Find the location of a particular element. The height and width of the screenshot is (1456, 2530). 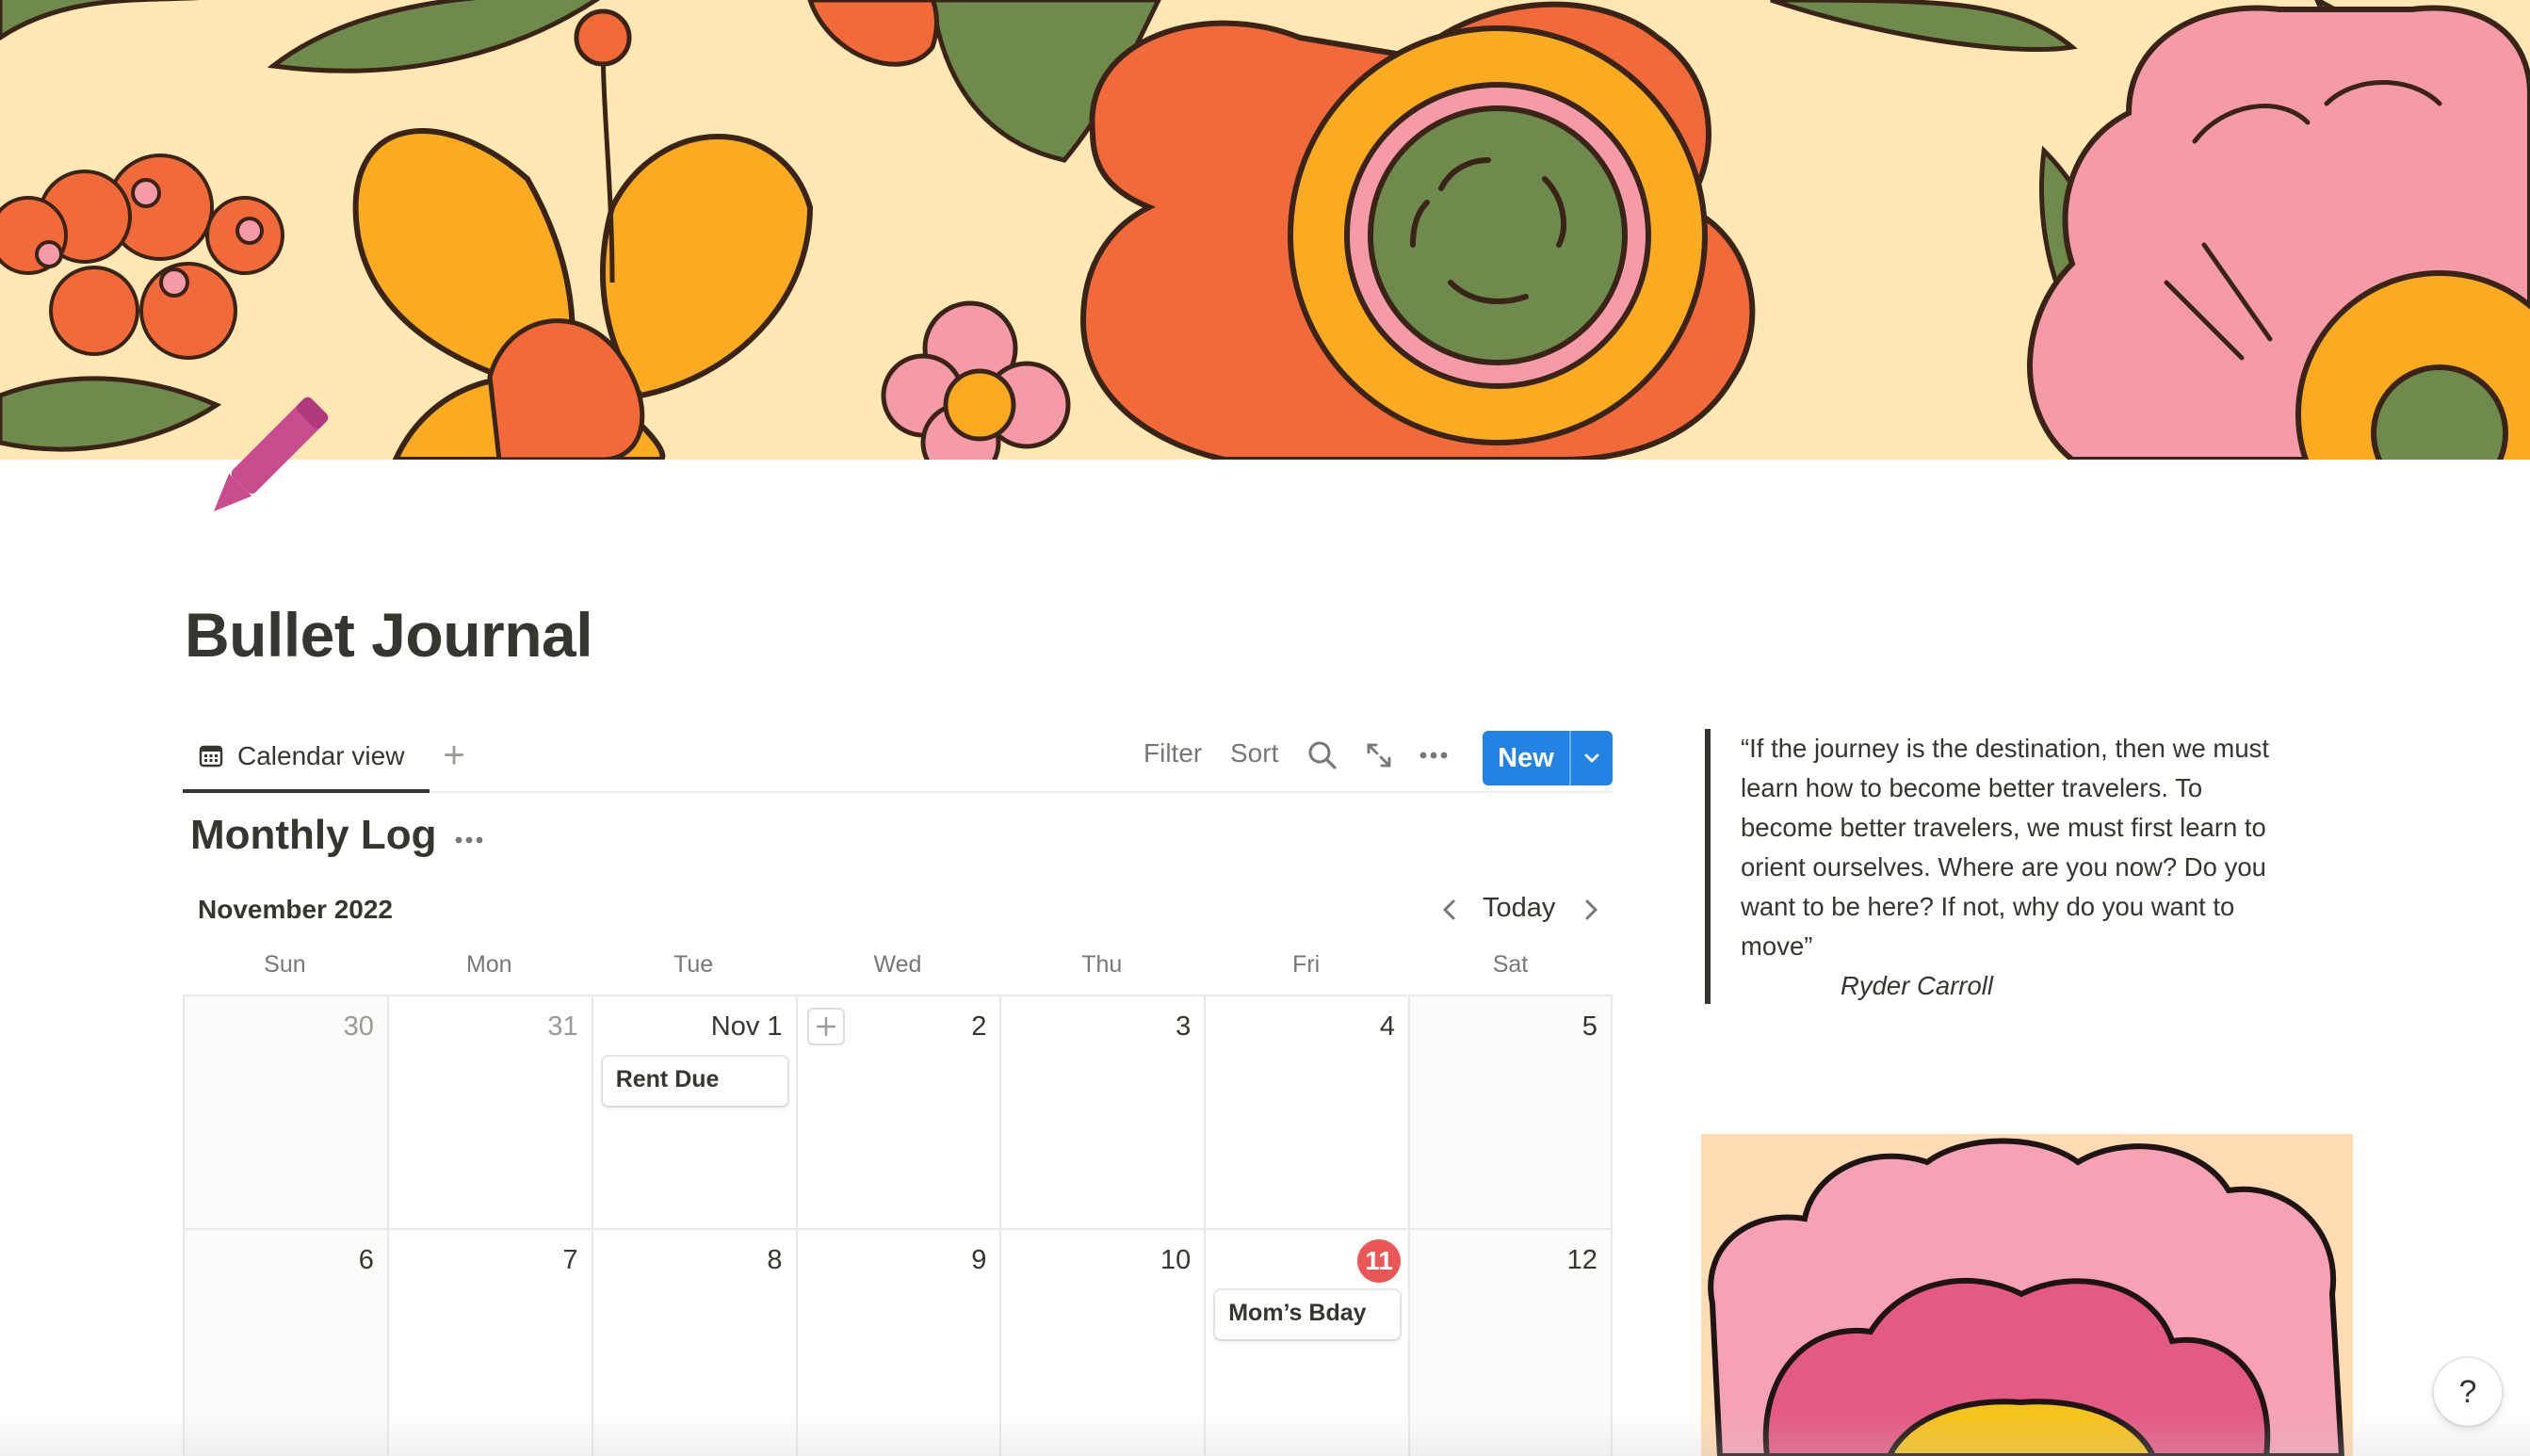

add-view-button: + is located at coordinates (454, 756).